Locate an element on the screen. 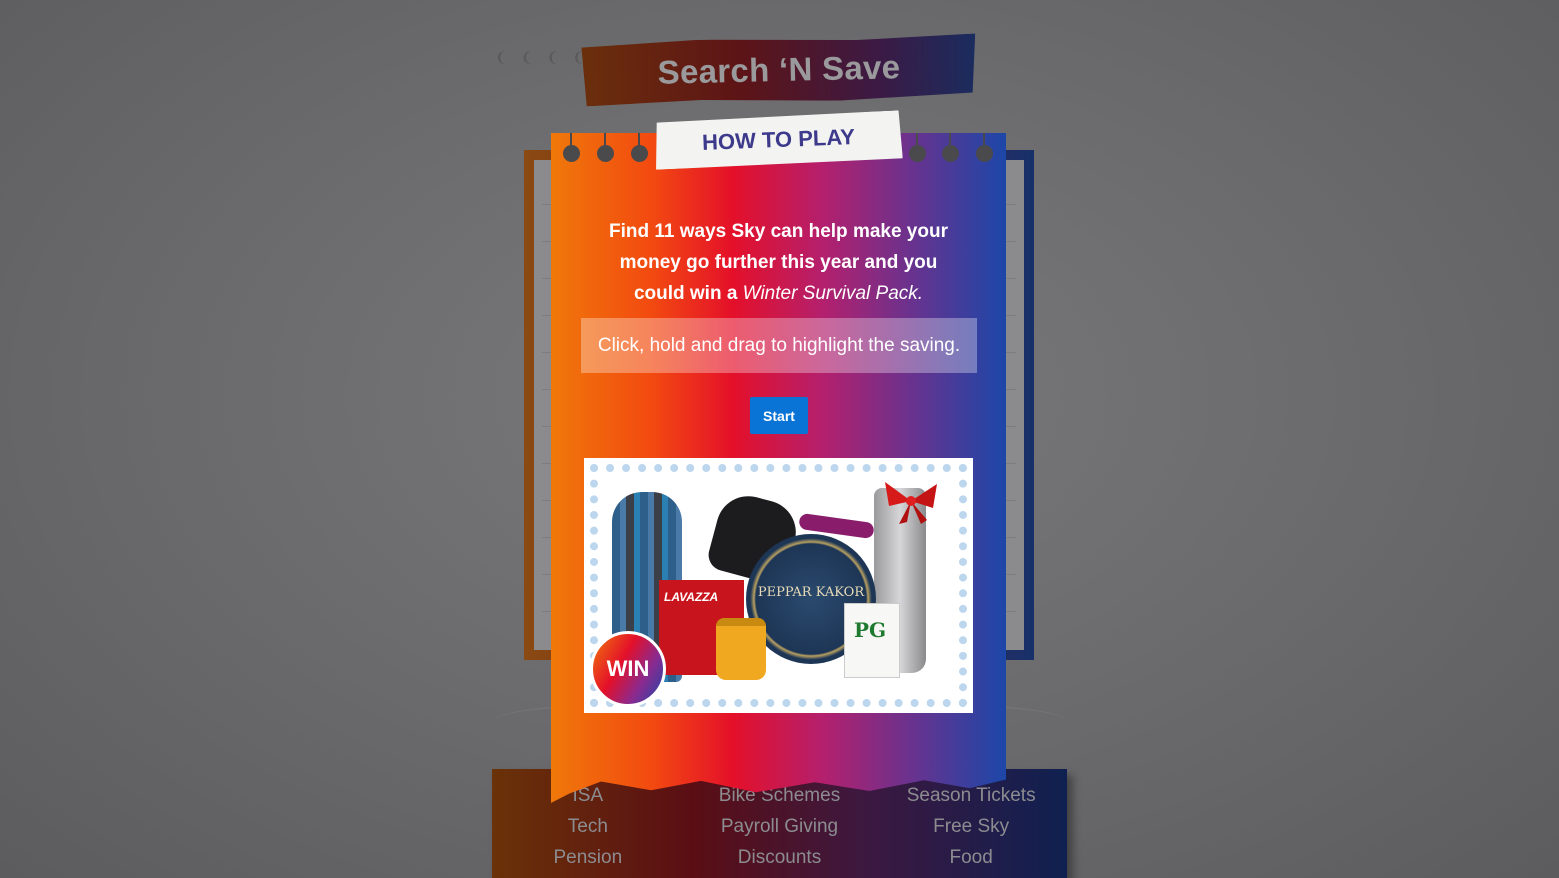 Image resolution: width=1559 pixels, height=878 pixels. prize-image: PEPPAR KAKOR LAVAZZA PG WIN is located at coordinates (778, 585).